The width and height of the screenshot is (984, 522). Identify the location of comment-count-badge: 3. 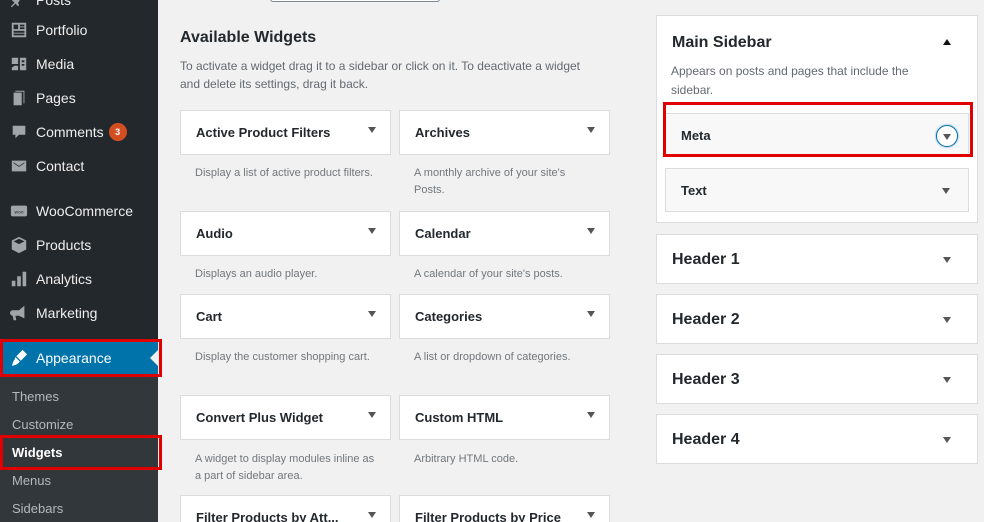
(117, 132).